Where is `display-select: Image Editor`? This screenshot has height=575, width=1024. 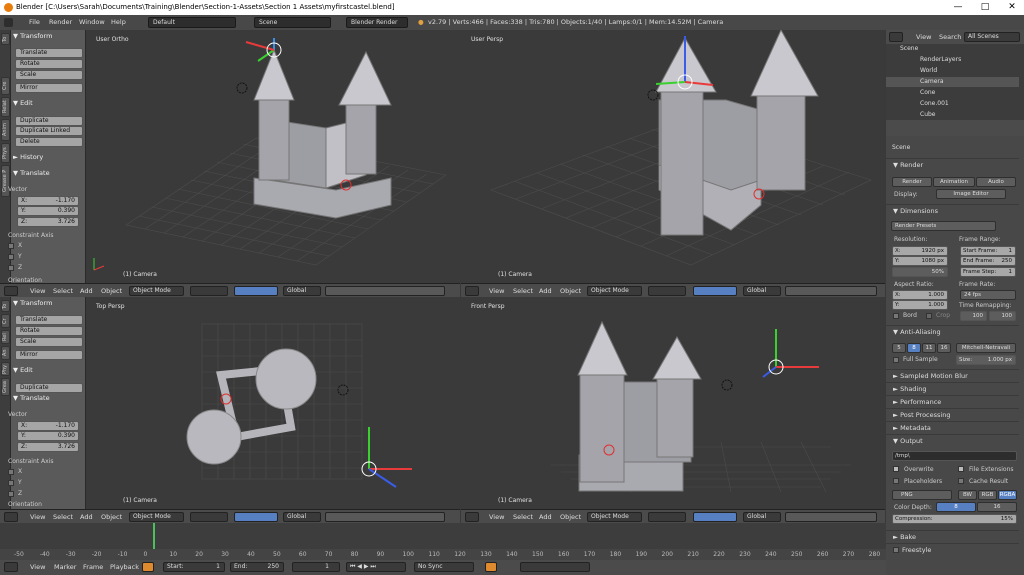
display-select: Image Editor is located at coordinates (971, 194).